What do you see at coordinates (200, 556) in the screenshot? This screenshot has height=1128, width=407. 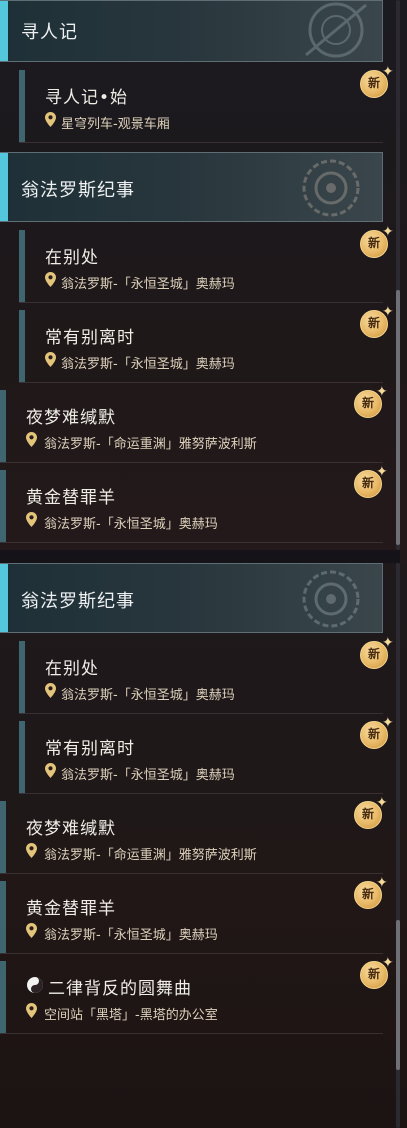 I see `panel-divider` at bounding box center [200, 556].